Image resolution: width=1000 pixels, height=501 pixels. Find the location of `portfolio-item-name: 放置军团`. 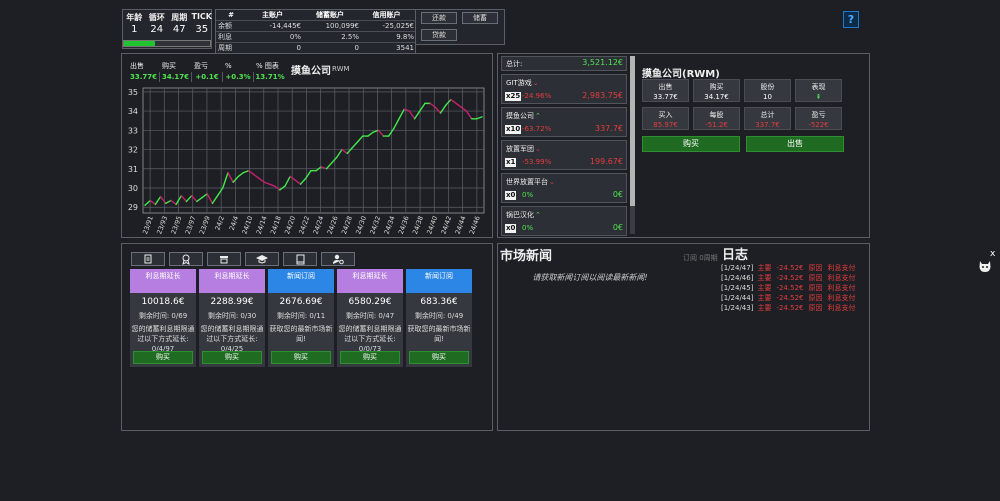

portfolio-item-name: 放置军团 is located at coordinates (520, 149).